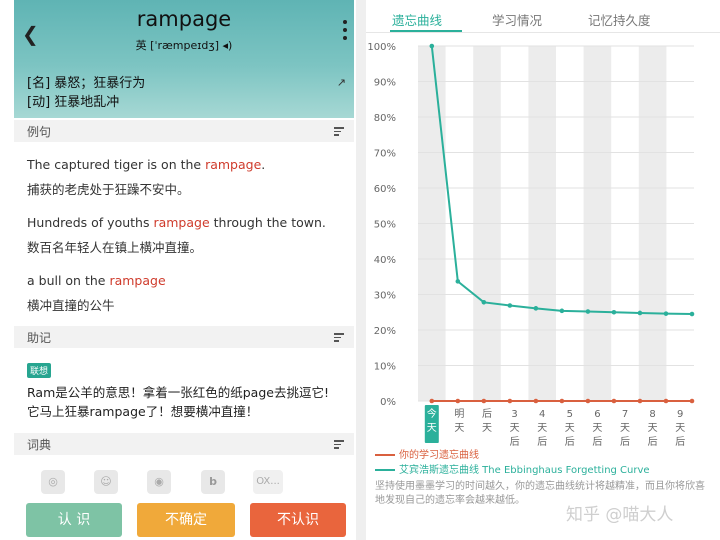 This screenshot has height=540, width=720. What do you see at coordinates (385, 154) in the screenshot?
I see `y-tick-label: 70%` at bounding box center [385, 154].